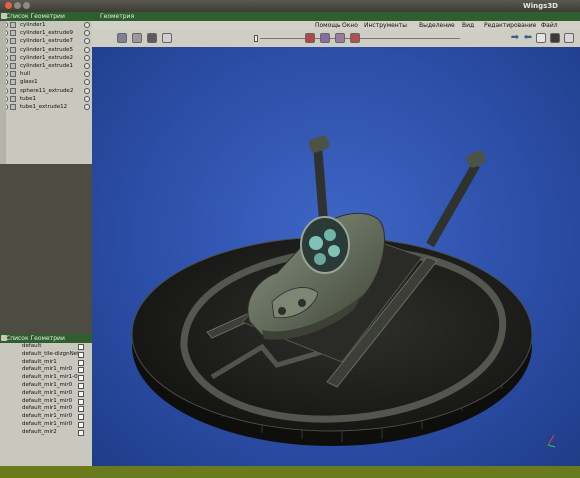  I want to click on outliner-header: Список Геометрии, so click(46, 16).